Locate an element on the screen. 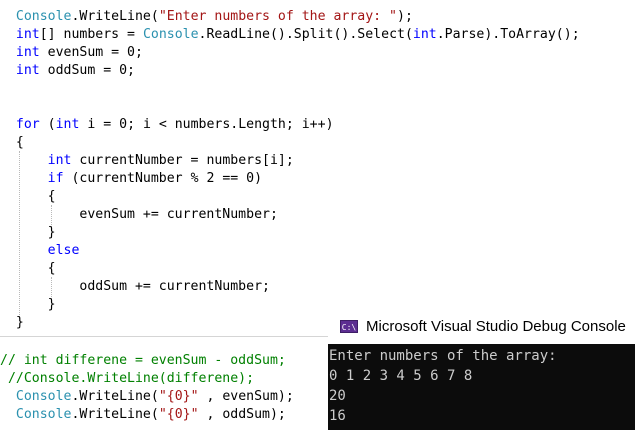  code-line: int oddSum = 0; is located at coordinates (67, 71).